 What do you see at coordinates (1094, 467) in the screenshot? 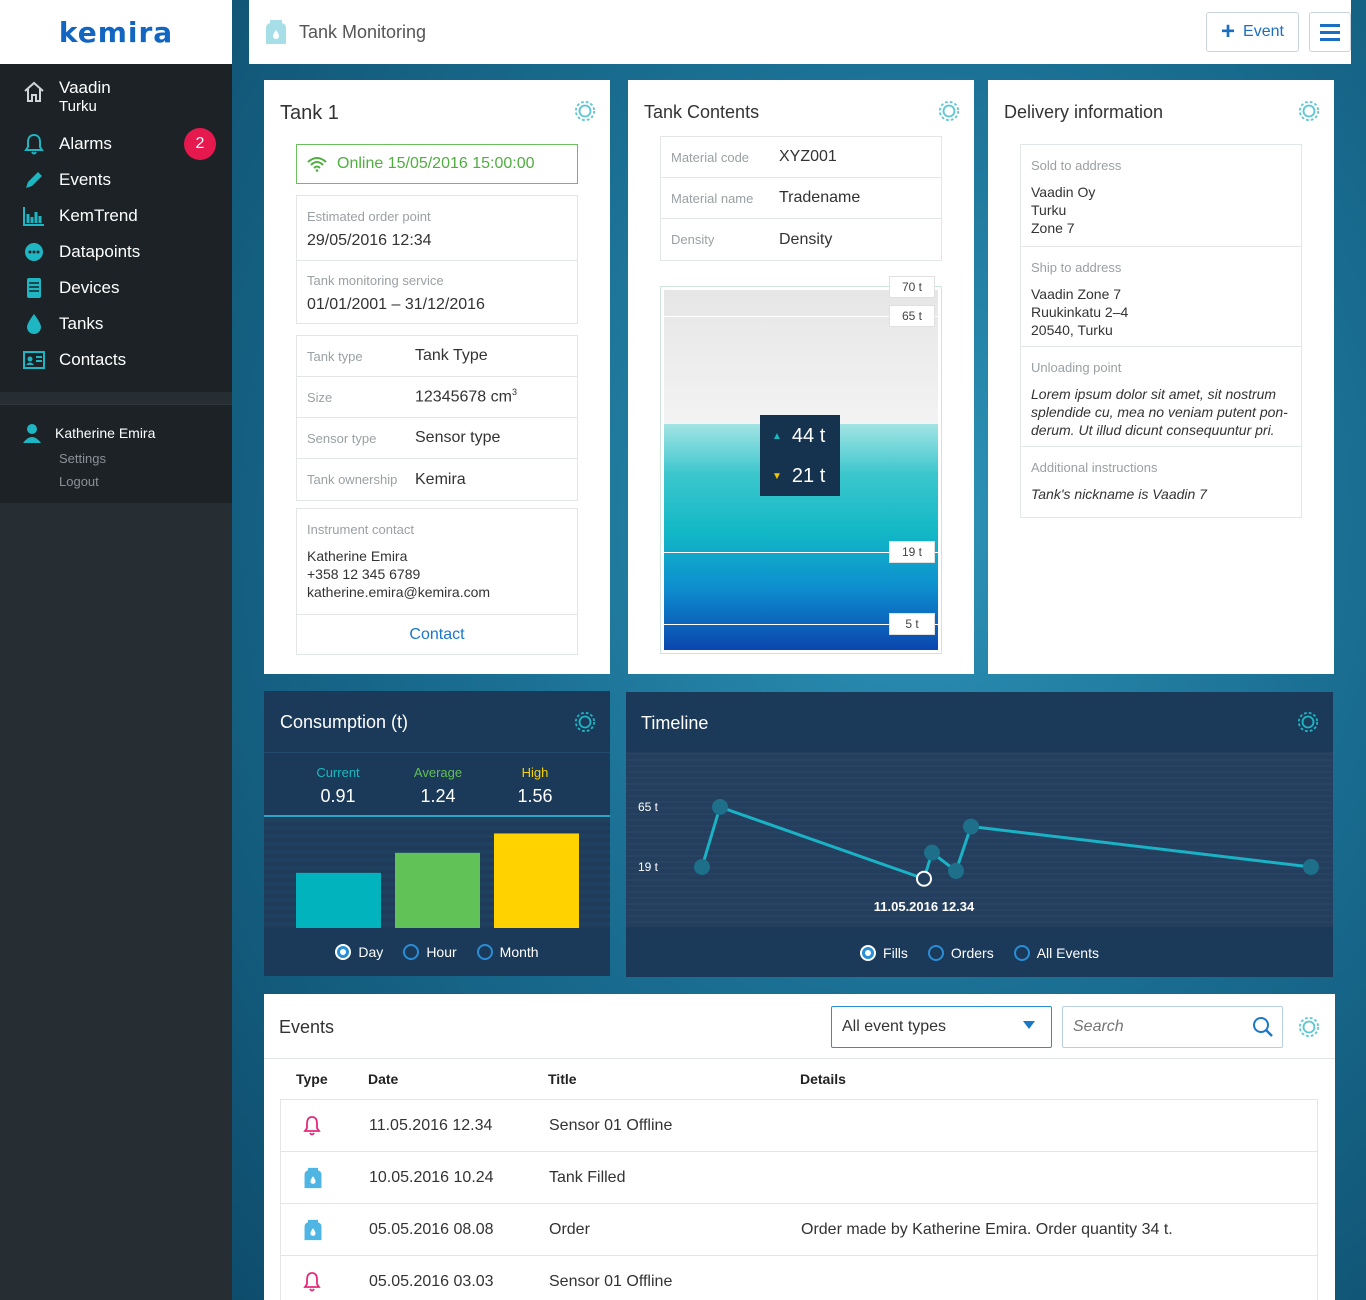
I see `additional-label: Additional instructions` at bounding box center [1094, 467].